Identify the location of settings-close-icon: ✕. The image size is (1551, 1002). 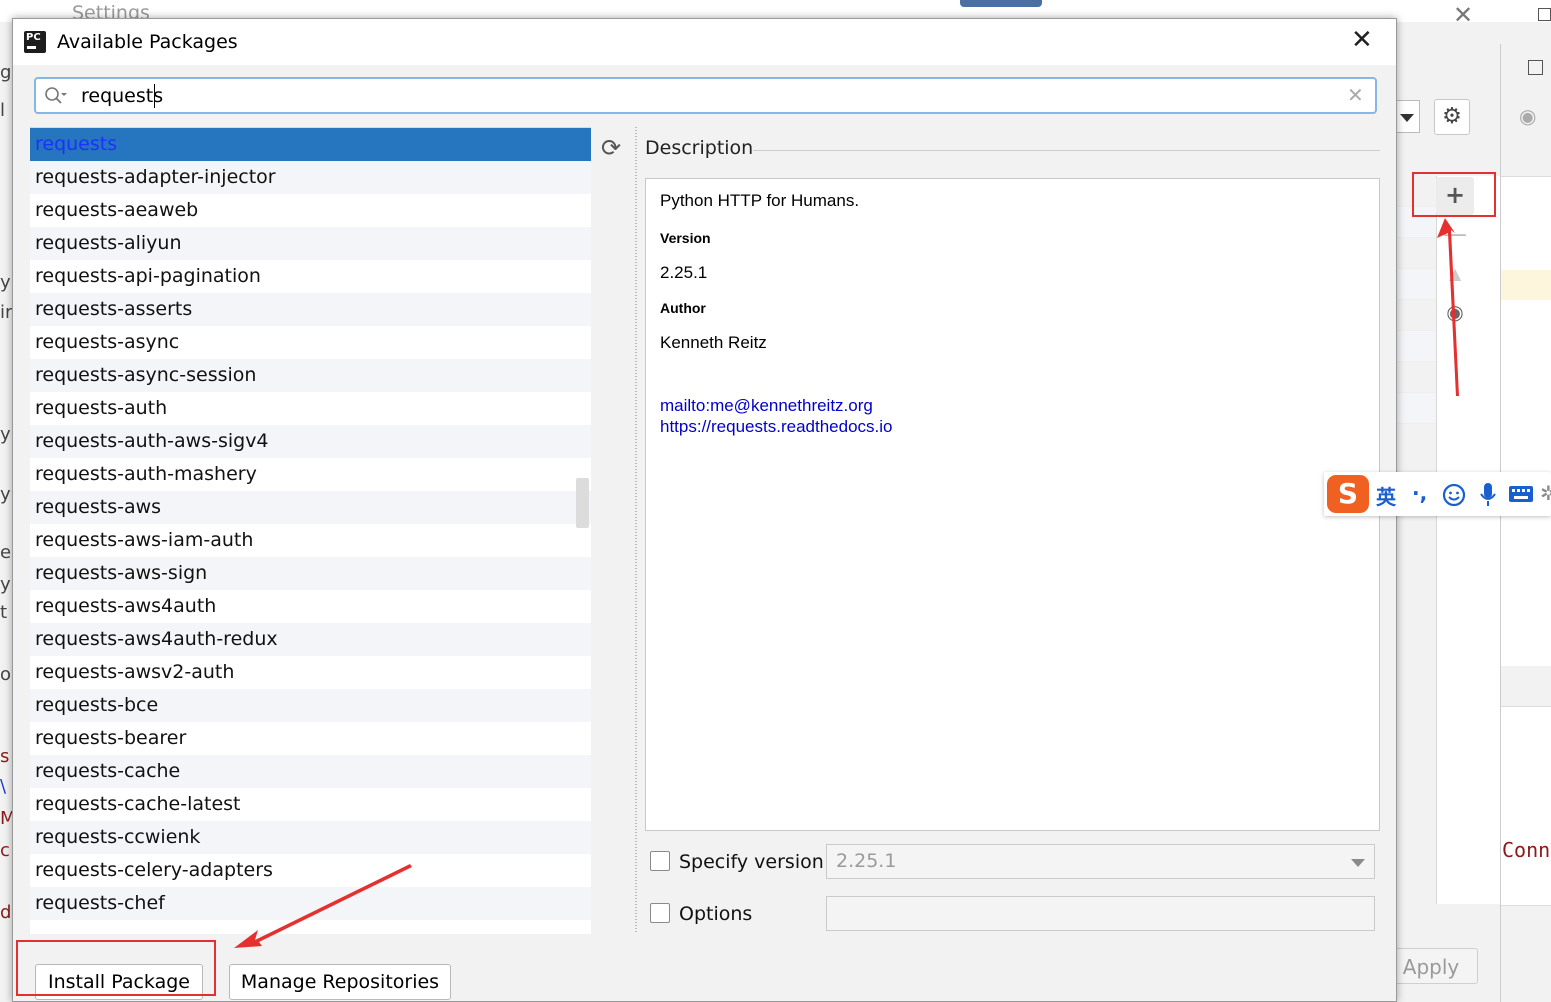
(1463, 15).